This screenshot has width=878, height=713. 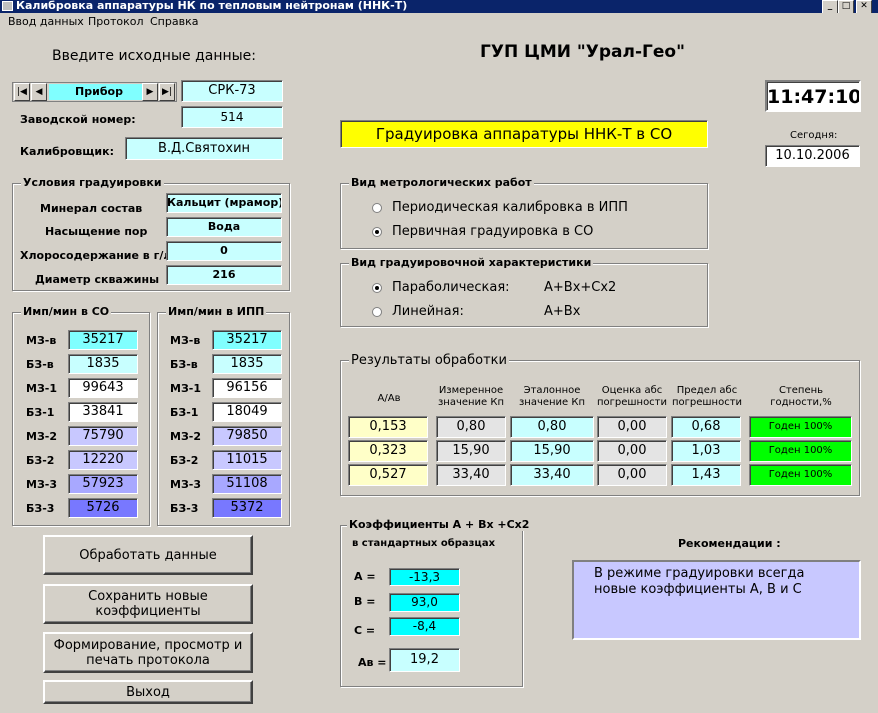 What do you see at coordinates (247, 412) in the screenshot?
I see `count-field: 18049` at bounding box center [247, 412].